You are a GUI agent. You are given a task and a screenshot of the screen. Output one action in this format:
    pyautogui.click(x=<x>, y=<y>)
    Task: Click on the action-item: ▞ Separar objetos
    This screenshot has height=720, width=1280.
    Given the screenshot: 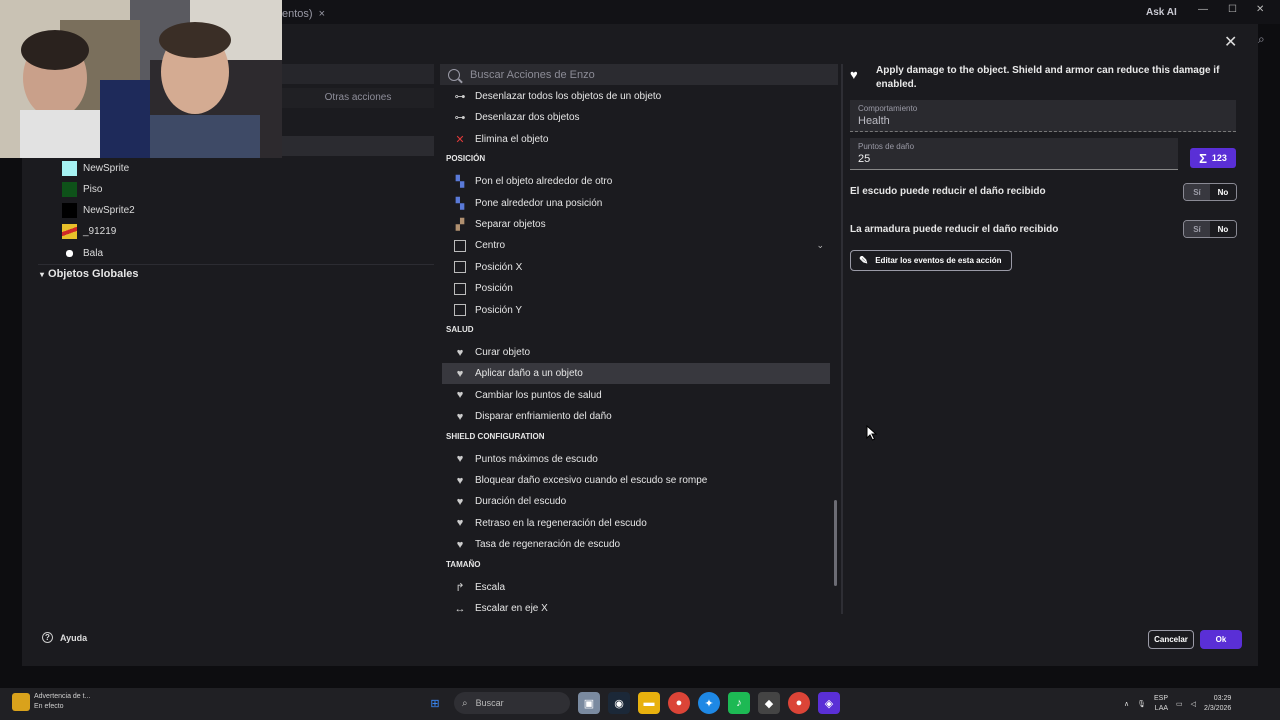 What is the action you would take?
    pyautogui.click(x=636, y=224)
    